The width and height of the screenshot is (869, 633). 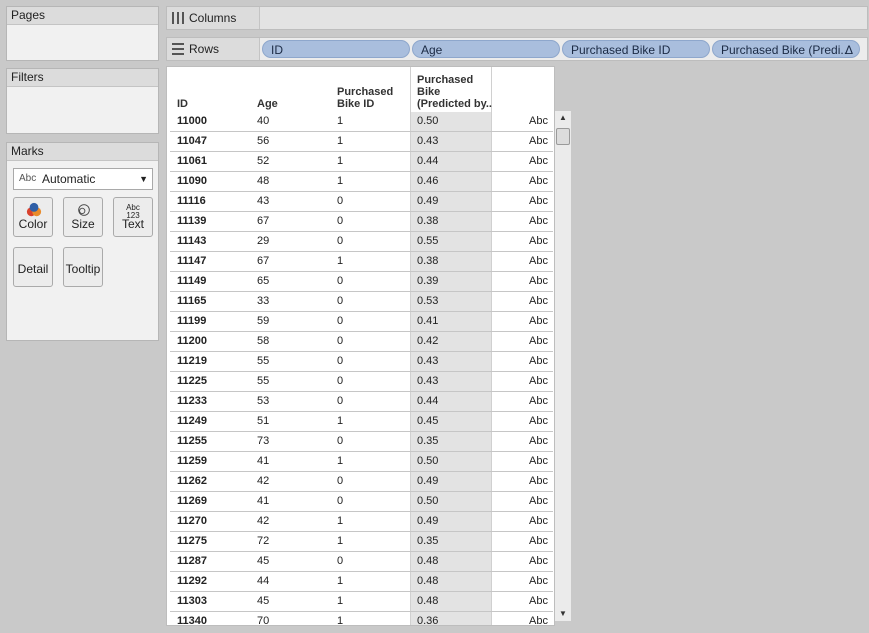 I want to click on table-row: 11116 43 0 0.49 Abc, so click(x=361, y=202).